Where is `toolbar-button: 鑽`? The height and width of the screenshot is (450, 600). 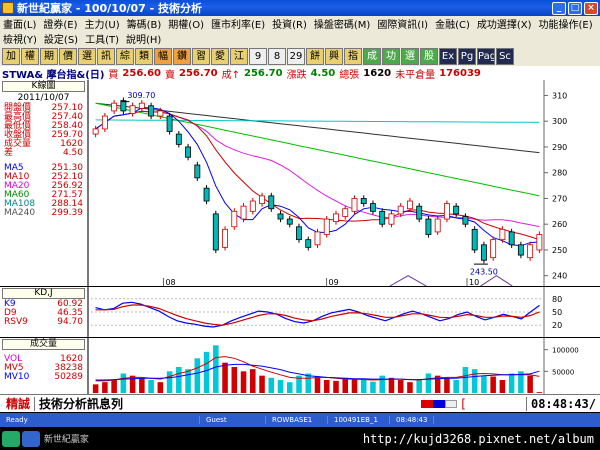
toolbar-button: 鑽 is located at coordinates (182, 56).